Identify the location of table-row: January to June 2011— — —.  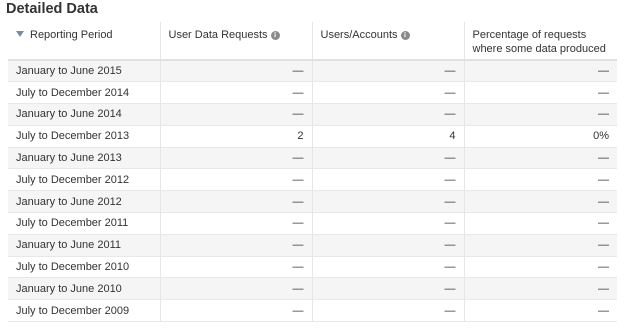
(312, 245).